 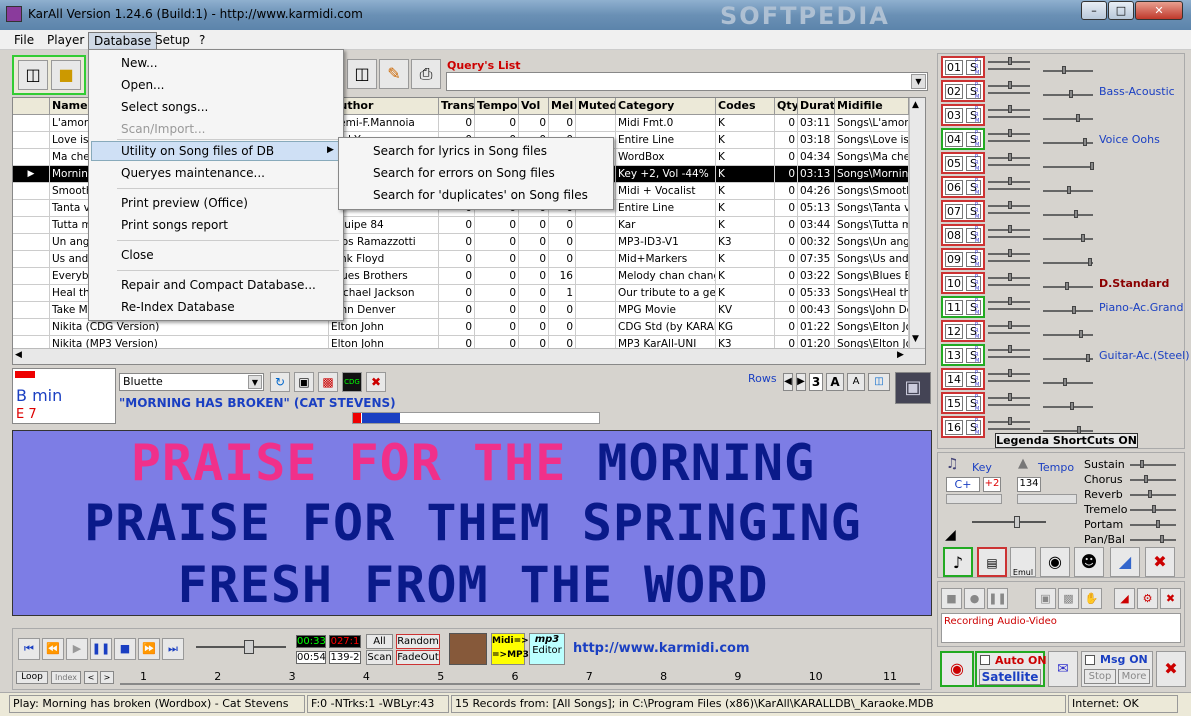 What do you see at coordinates (464, 173) in the screenshot?
I see `submenu-search-errors: Search for errors on Song files` at bounding box center [464, 173].